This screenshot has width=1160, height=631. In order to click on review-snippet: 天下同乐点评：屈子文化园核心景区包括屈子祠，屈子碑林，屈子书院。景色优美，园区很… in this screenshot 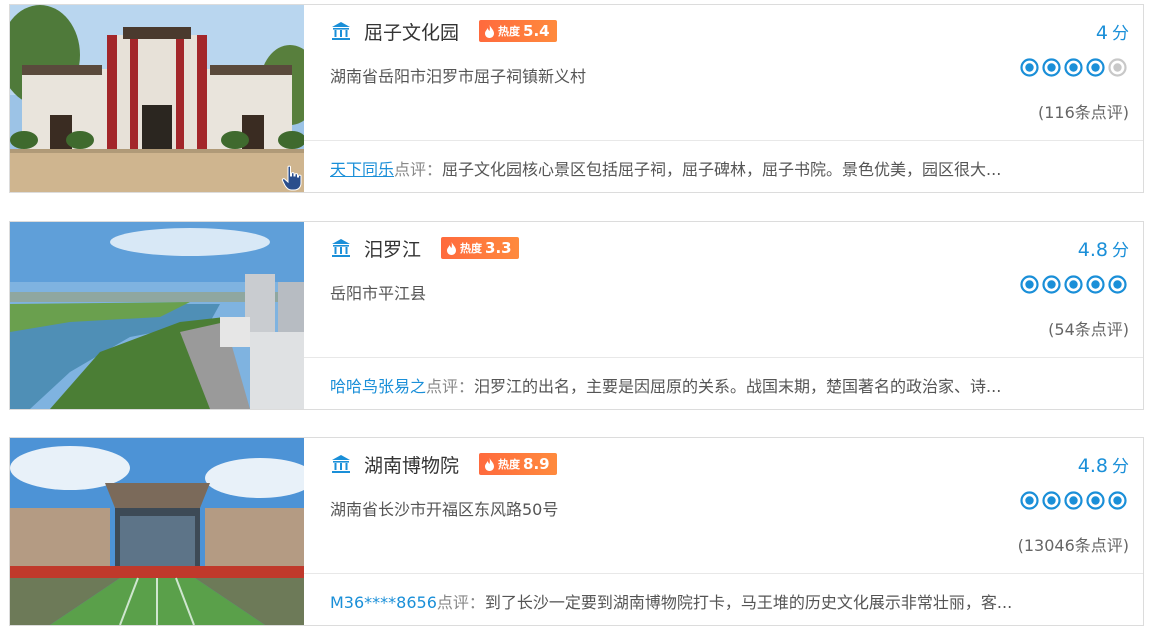, I will do `click(721, 168)`.